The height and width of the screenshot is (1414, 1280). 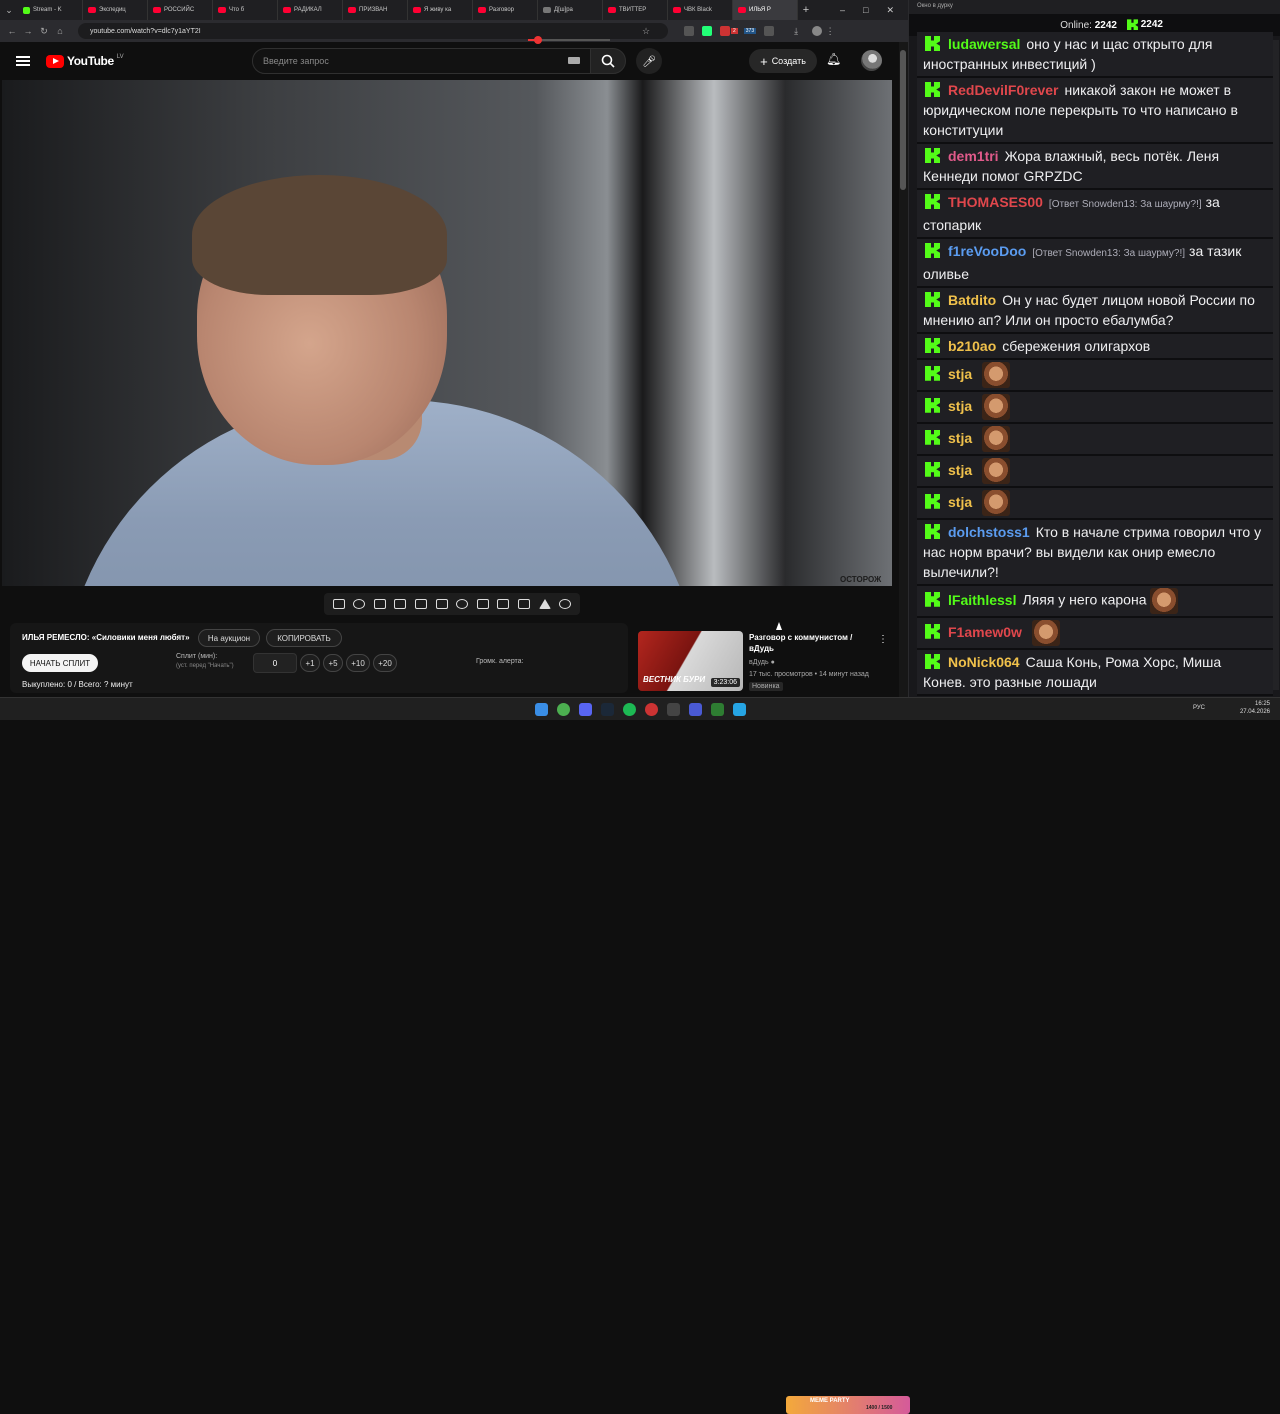 I want to click on close-button: ✕, so click(x=890, y=10).